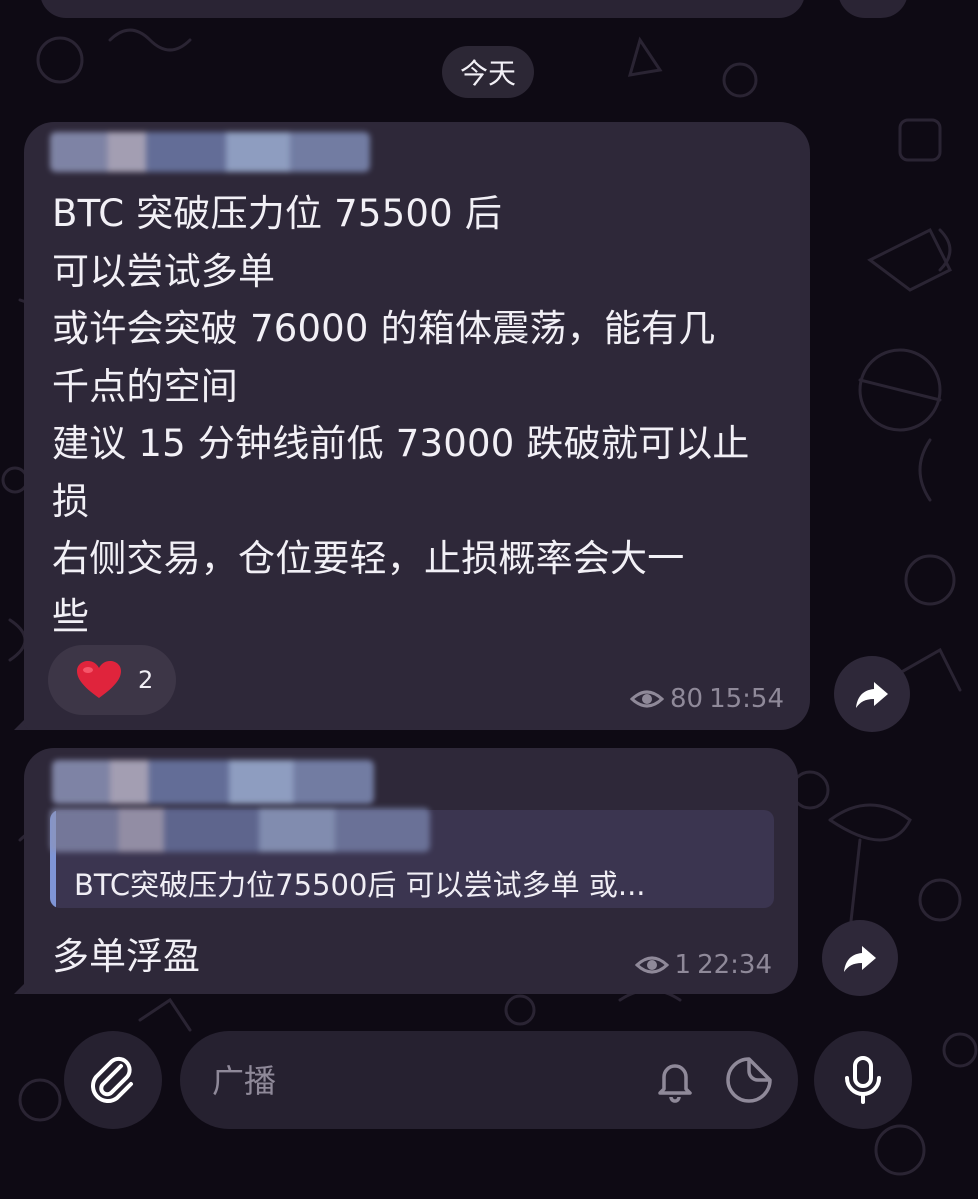 Image resolution: width=978 pixels, height=1199 pixels. I want to click on microphone-button, so click(863, 1080).